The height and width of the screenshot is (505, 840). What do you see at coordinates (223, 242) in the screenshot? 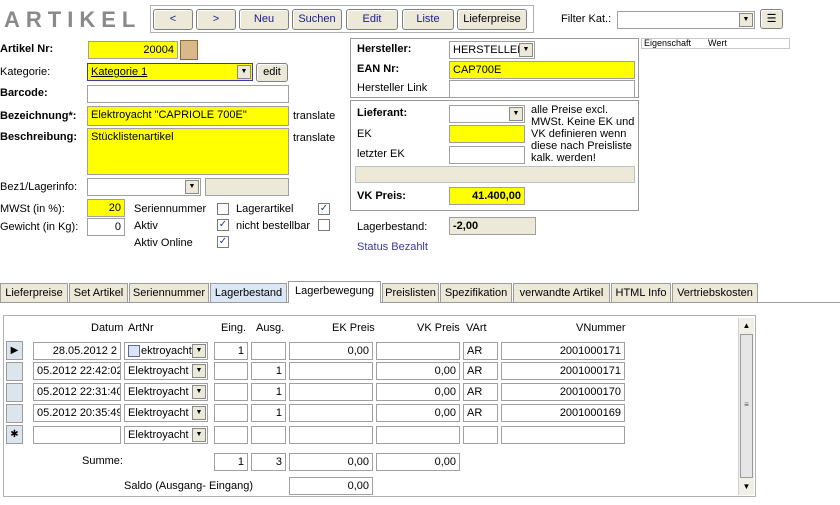
I see `aktiv-online-checkbox: ✓` at bounding box center [223, 242].